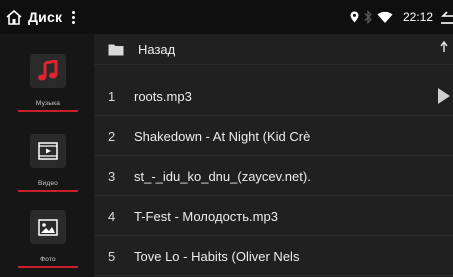 The height and width of the screenshot is (277, 453). What do you see at coordinates (157, 49) in the screenshot?
I see `back-label: Назад` at bounding box center [157, 49].